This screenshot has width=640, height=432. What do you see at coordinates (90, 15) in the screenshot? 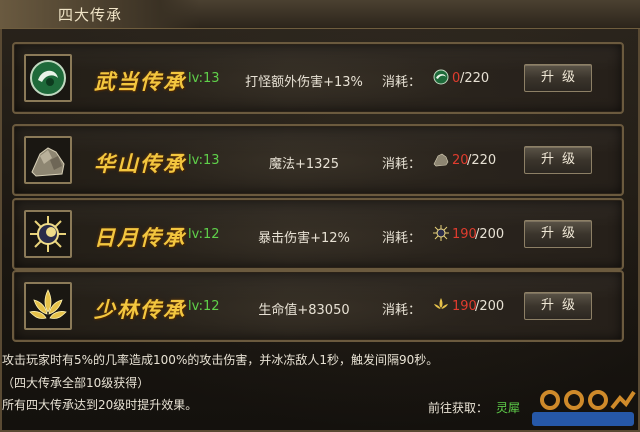
I see `panel-title: 四大传承` at bounding box center [90, 15].